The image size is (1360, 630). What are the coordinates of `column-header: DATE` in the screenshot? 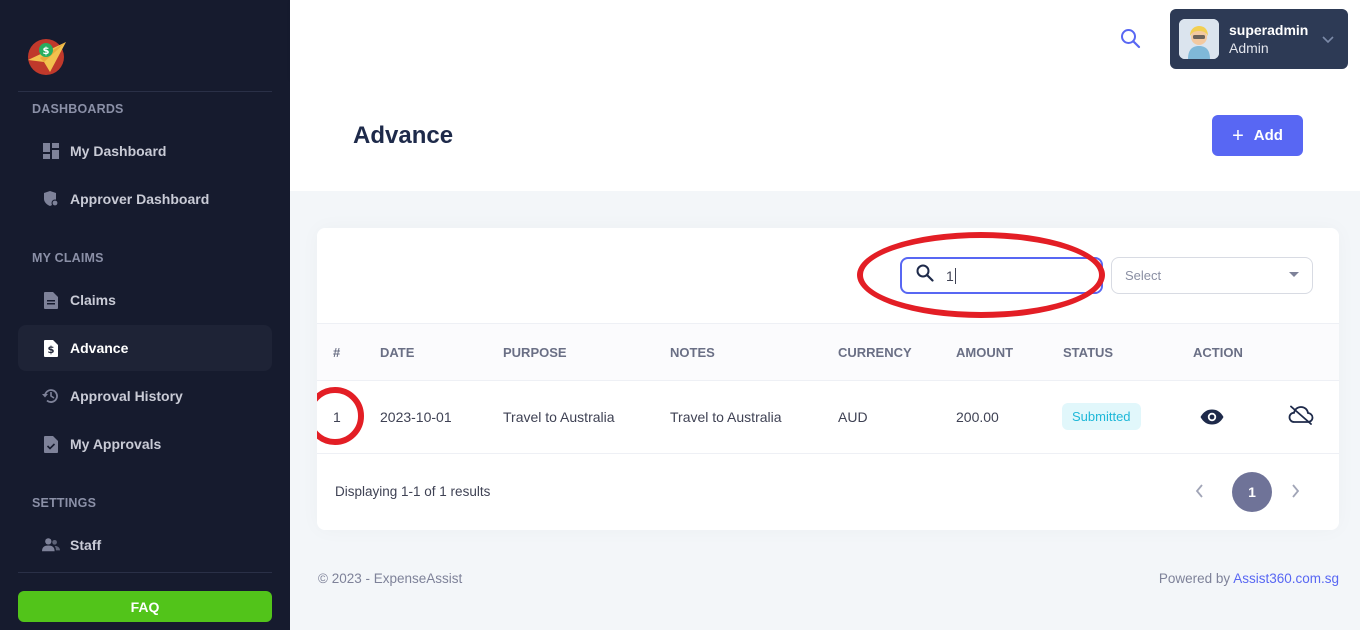 It's located at (397, 352).